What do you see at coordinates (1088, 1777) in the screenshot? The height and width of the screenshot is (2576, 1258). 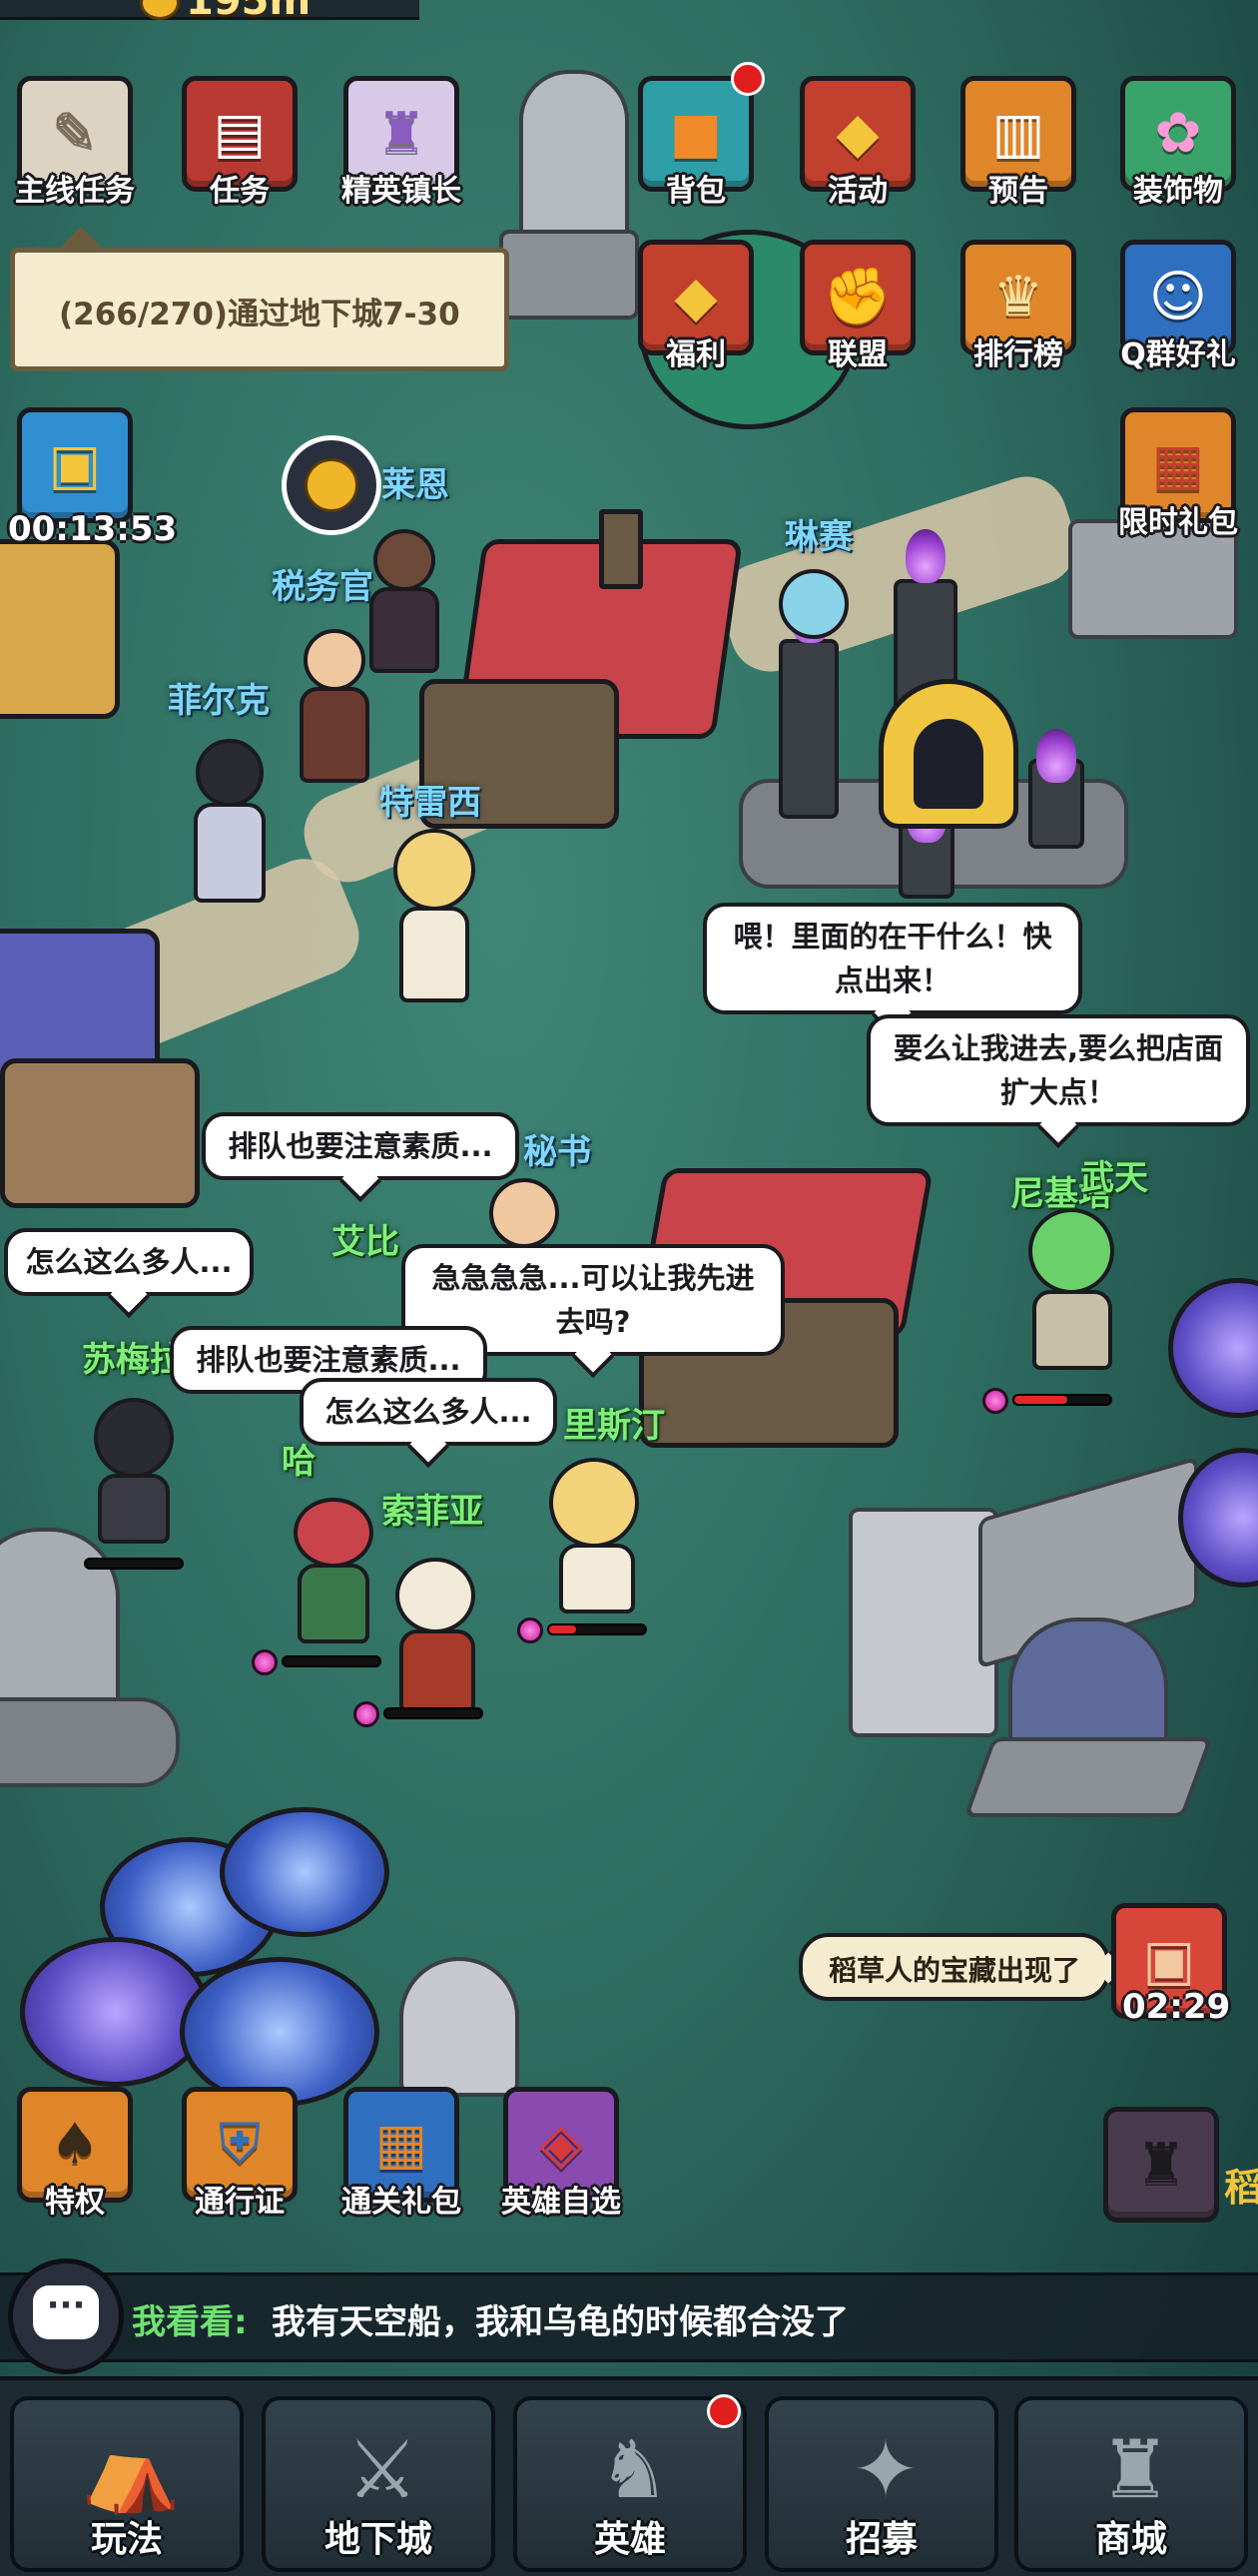 I see `castle-step` at bounding box center [1088, 1777].